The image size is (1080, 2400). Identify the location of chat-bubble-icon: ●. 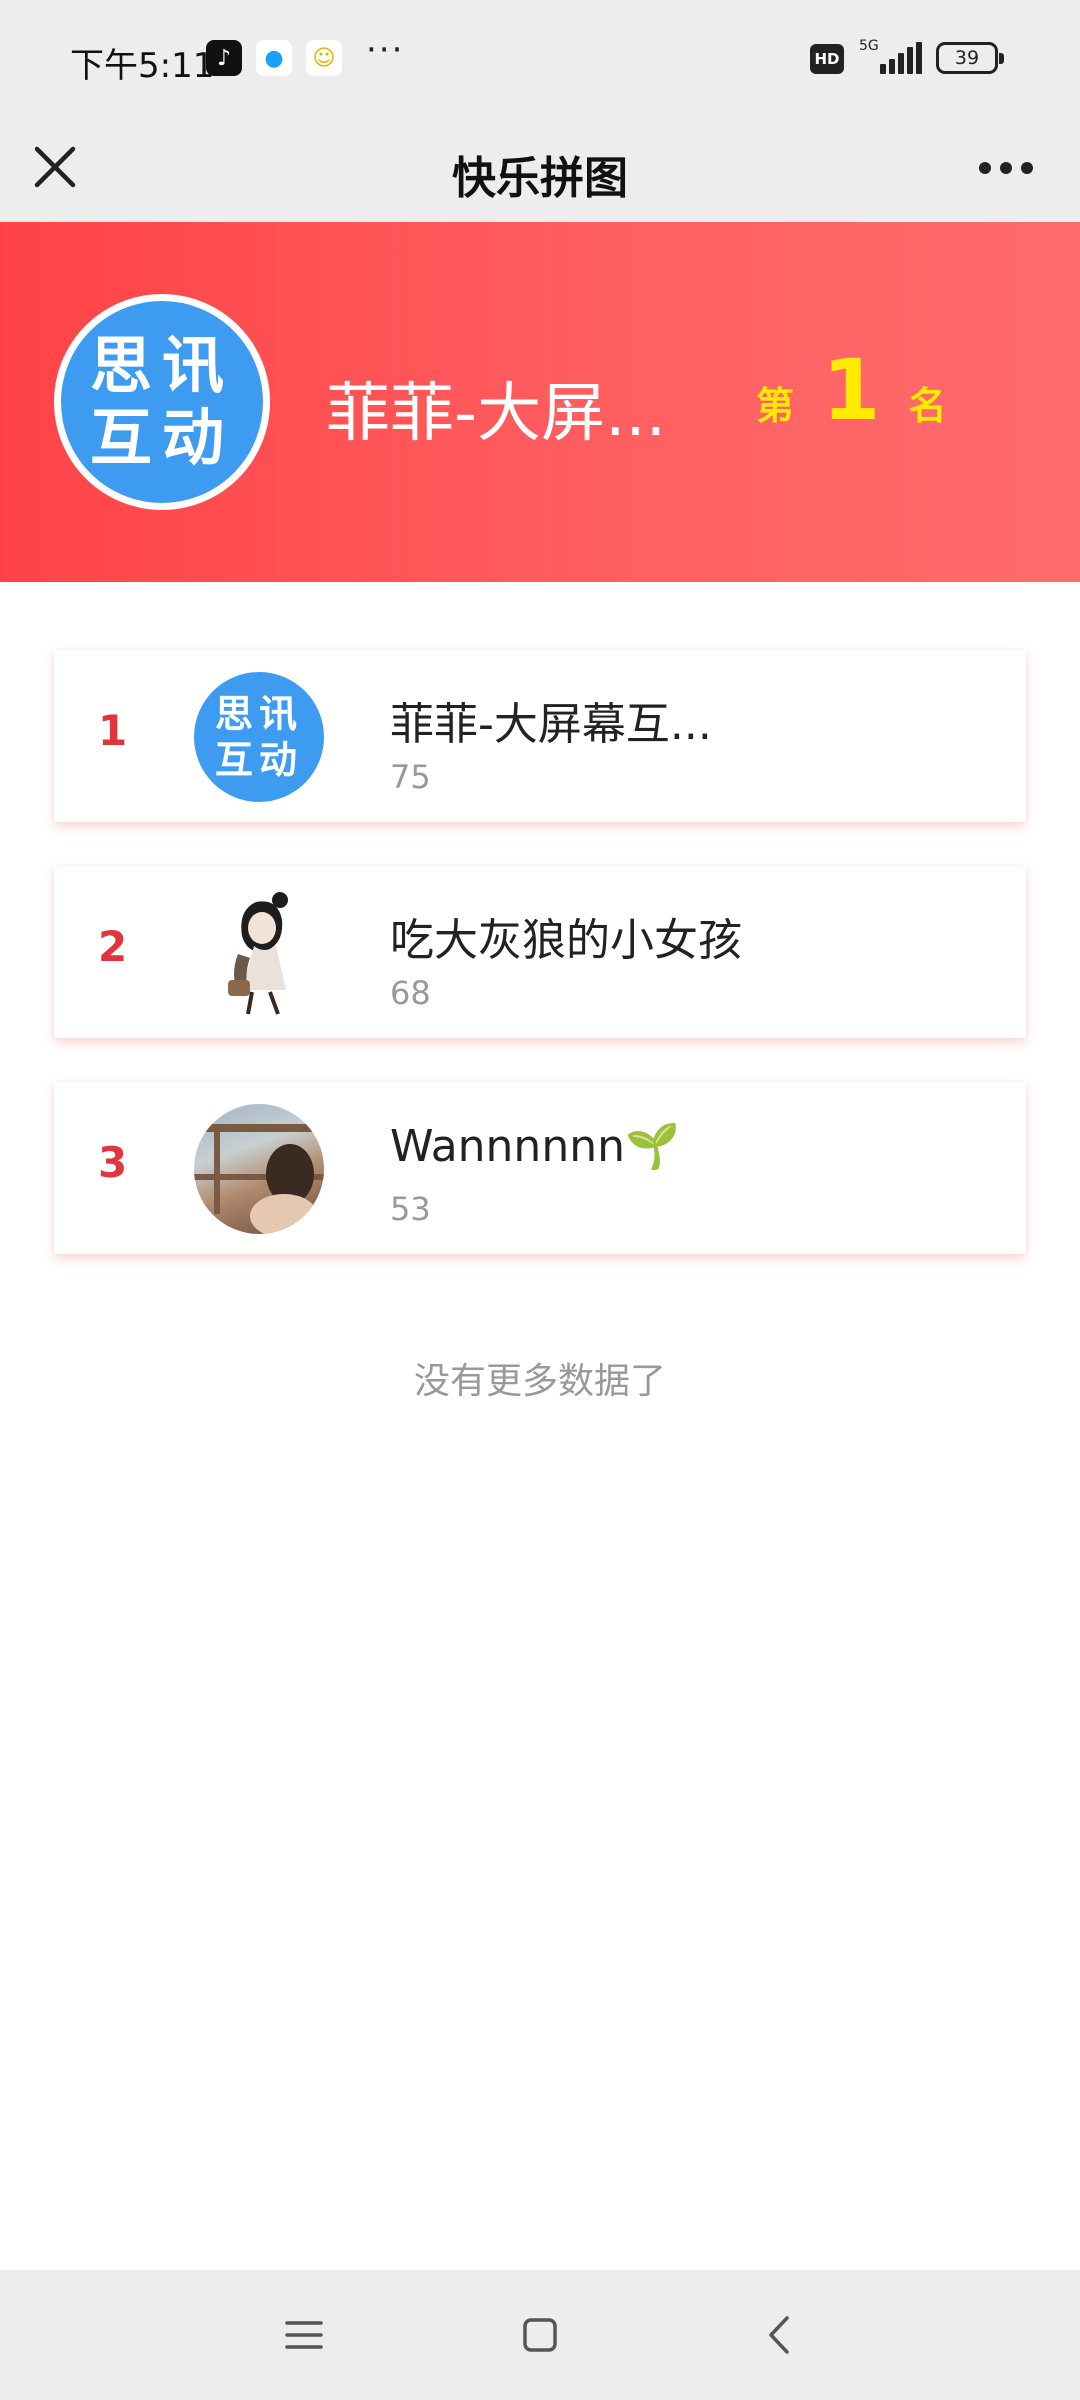
(274, 58).